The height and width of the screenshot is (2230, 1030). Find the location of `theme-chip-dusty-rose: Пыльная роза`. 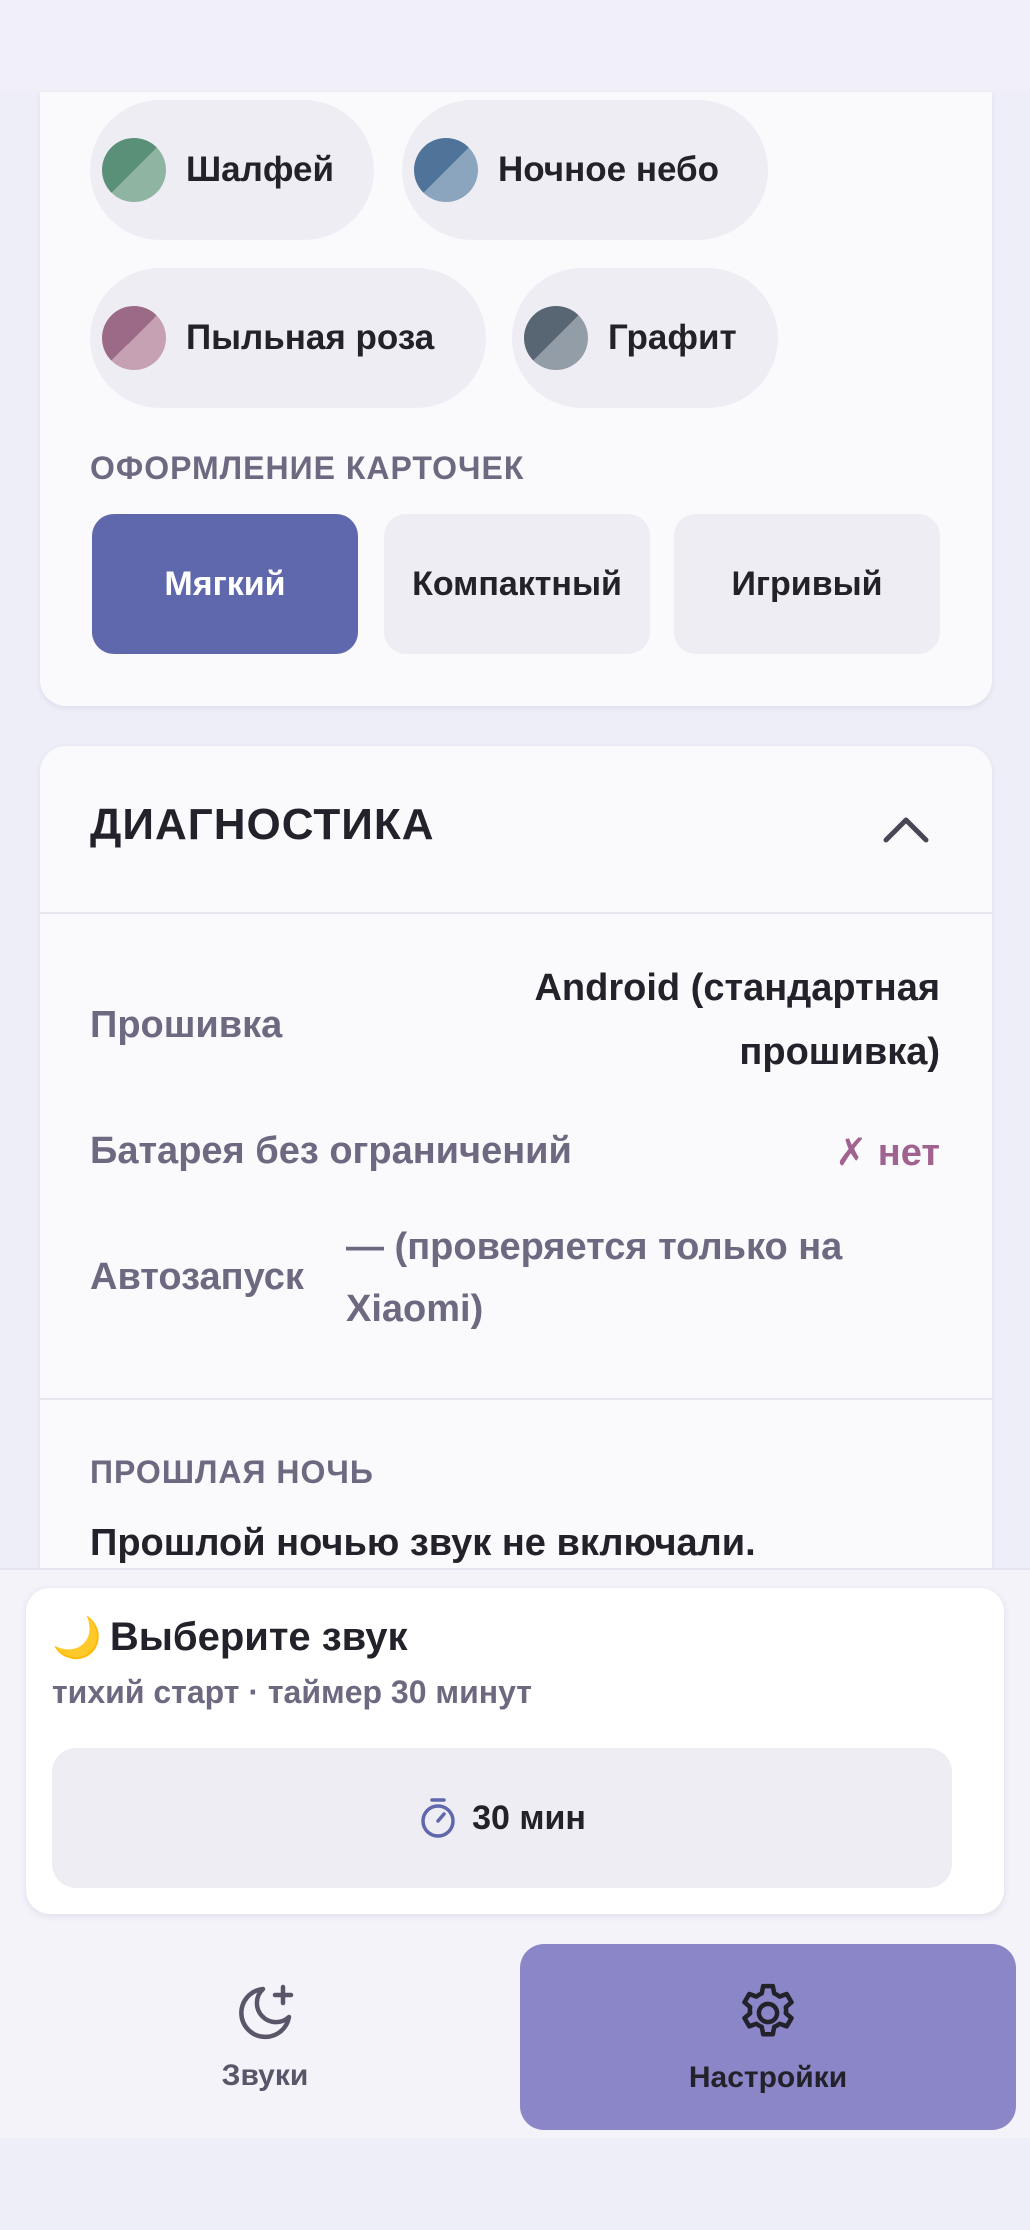

theme-chip-dusty-rose: Пыльная роза is located at coordinates (288, 338).